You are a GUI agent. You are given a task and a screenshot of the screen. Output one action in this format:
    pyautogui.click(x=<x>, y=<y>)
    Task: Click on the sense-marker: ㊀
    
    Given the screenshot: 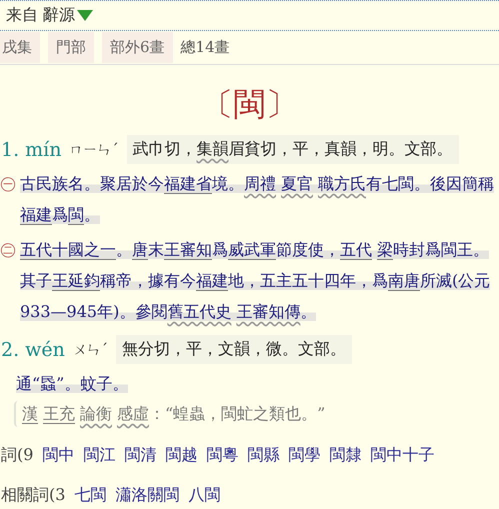 What is the action you would take?
    pyautogui.click(x=8, y=184)
    